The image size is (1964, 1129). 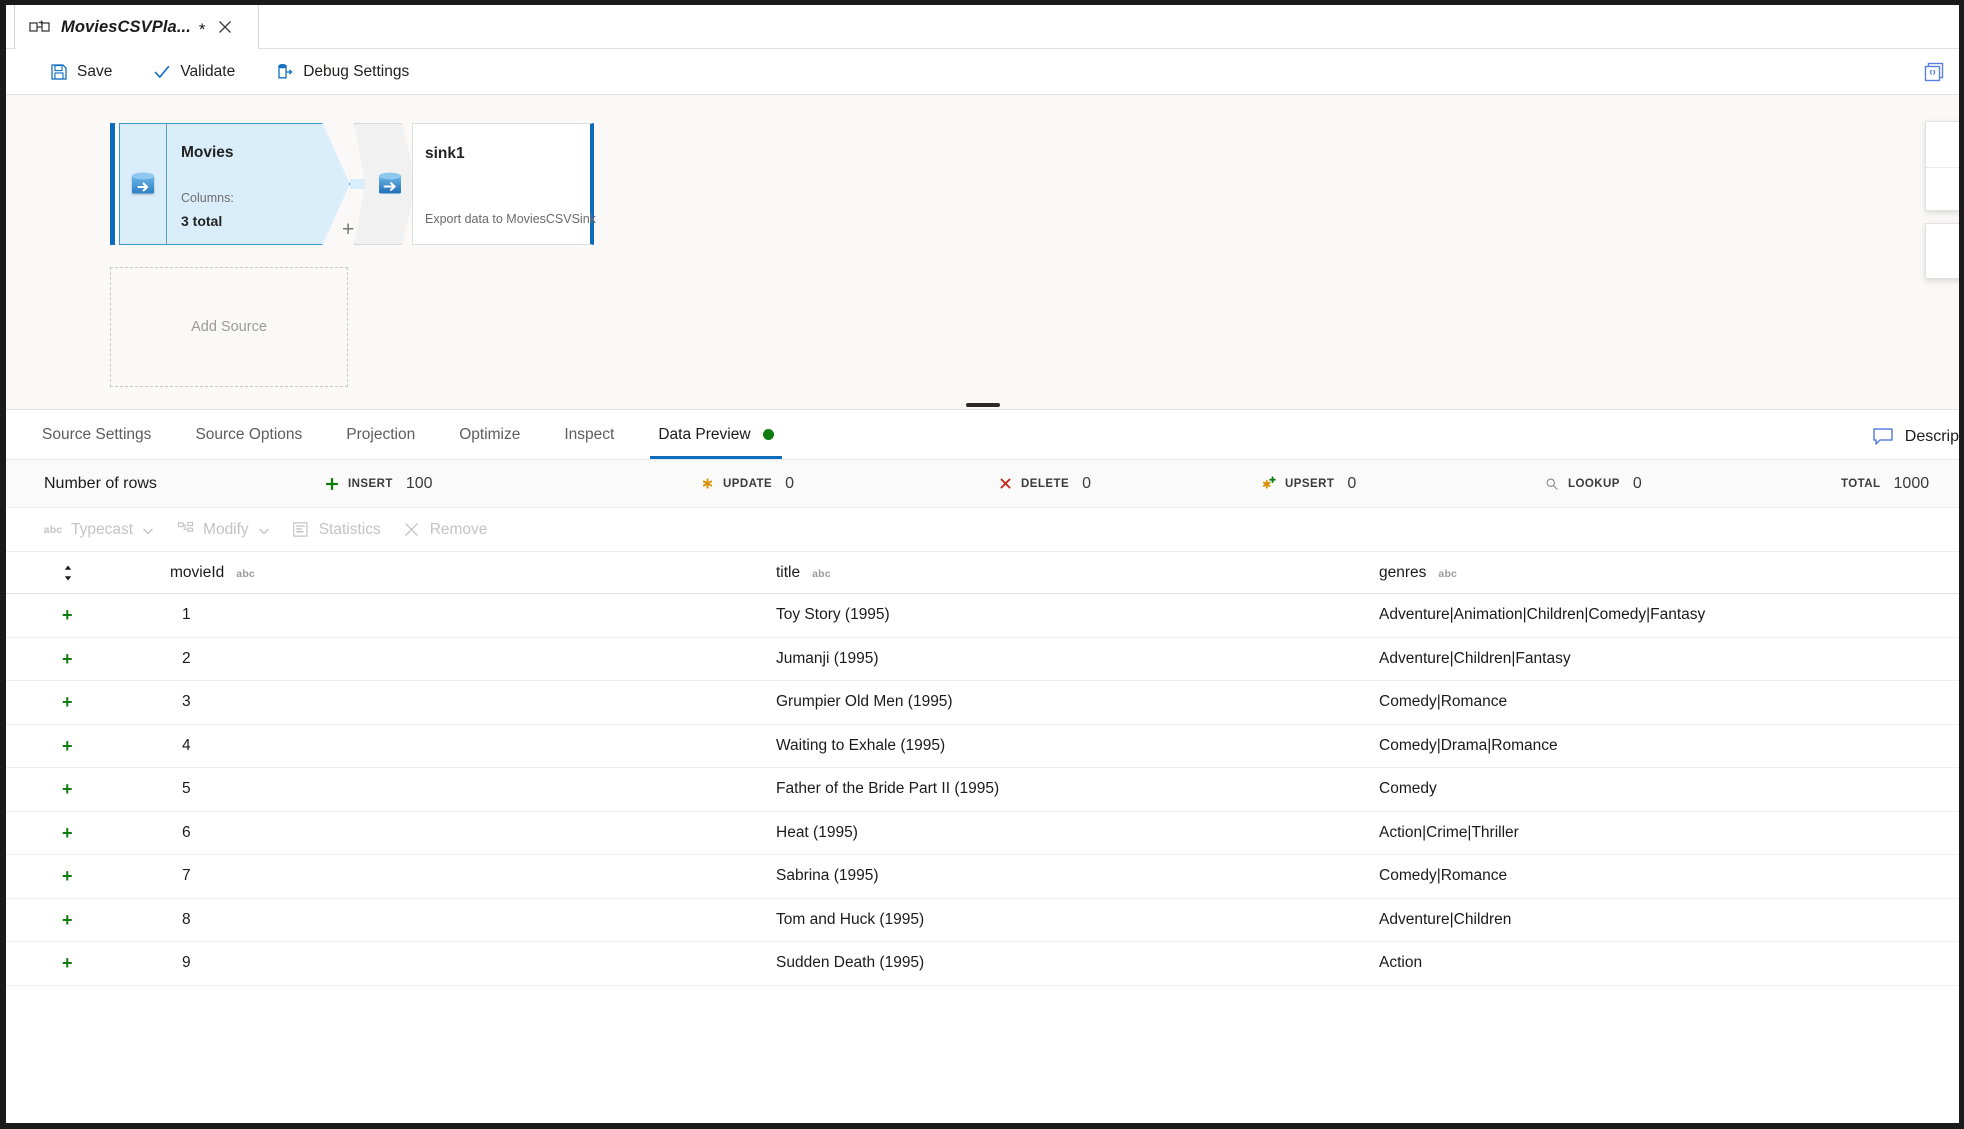 I want to click on remove-button: Remove, so click(x=445, y=530).